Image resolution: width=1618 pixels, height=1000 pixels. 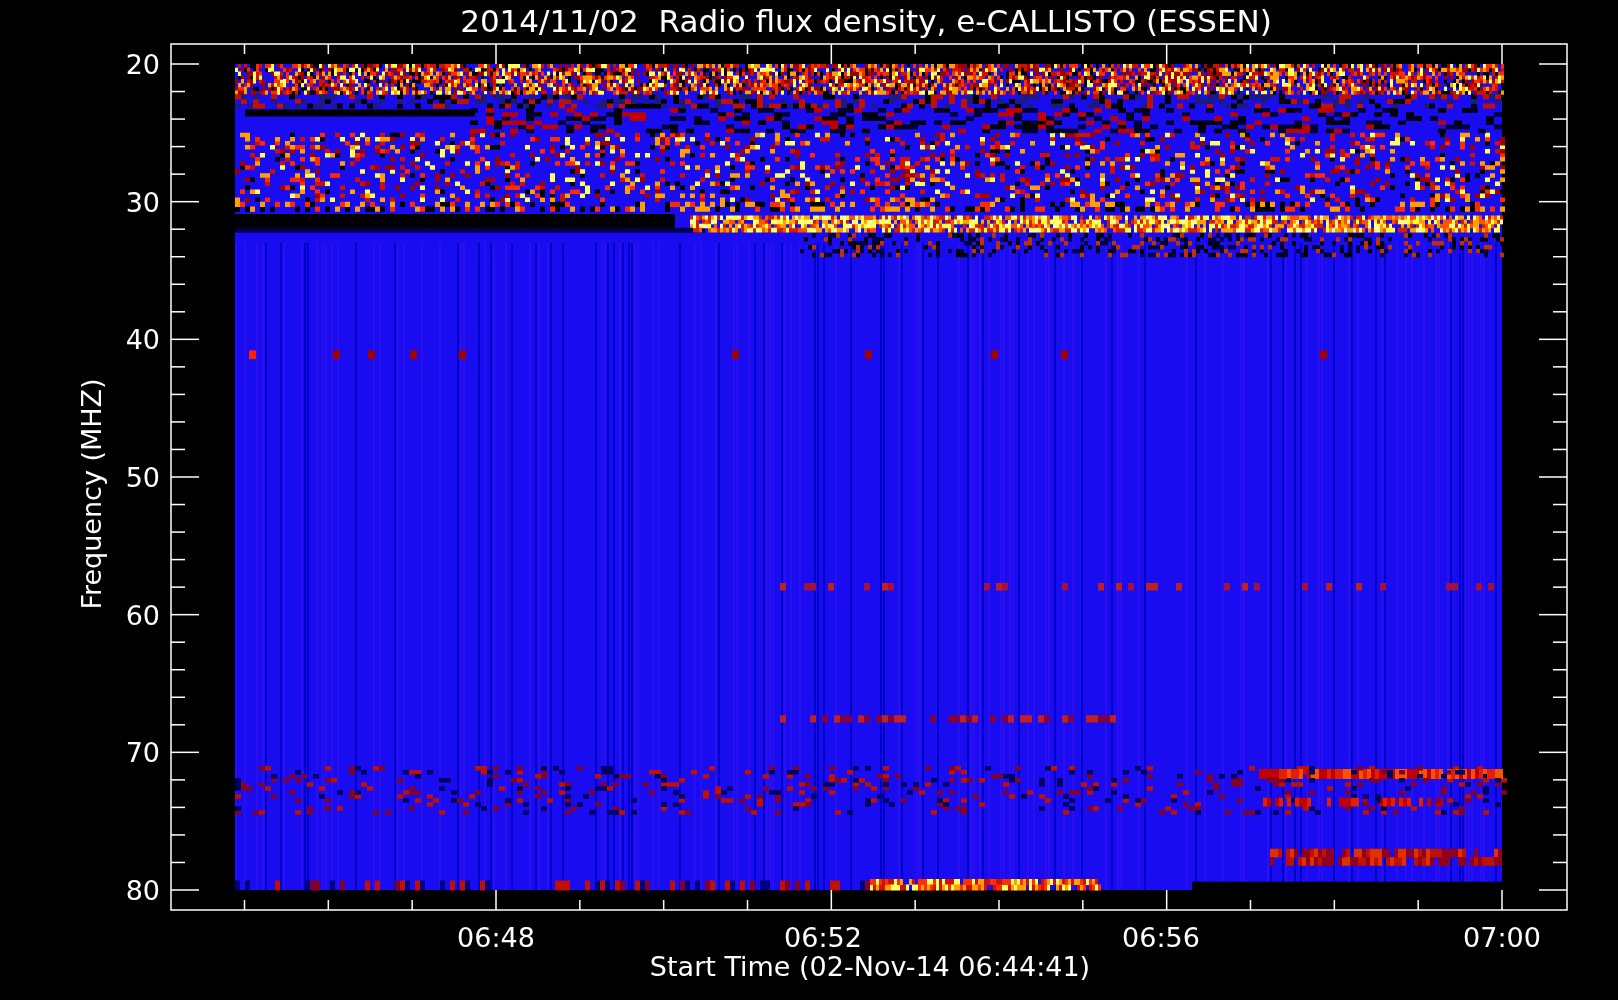 What do you see at coordinates (1502, 937) in the screenshot?
I see `x-tick-label: 07:00` at bounding box center [1502, 937].